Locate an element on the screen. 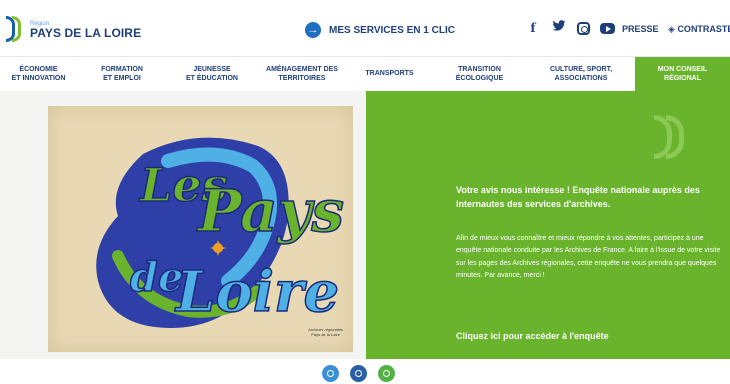  logo-mark-icon is located at coordinates (16, 30).